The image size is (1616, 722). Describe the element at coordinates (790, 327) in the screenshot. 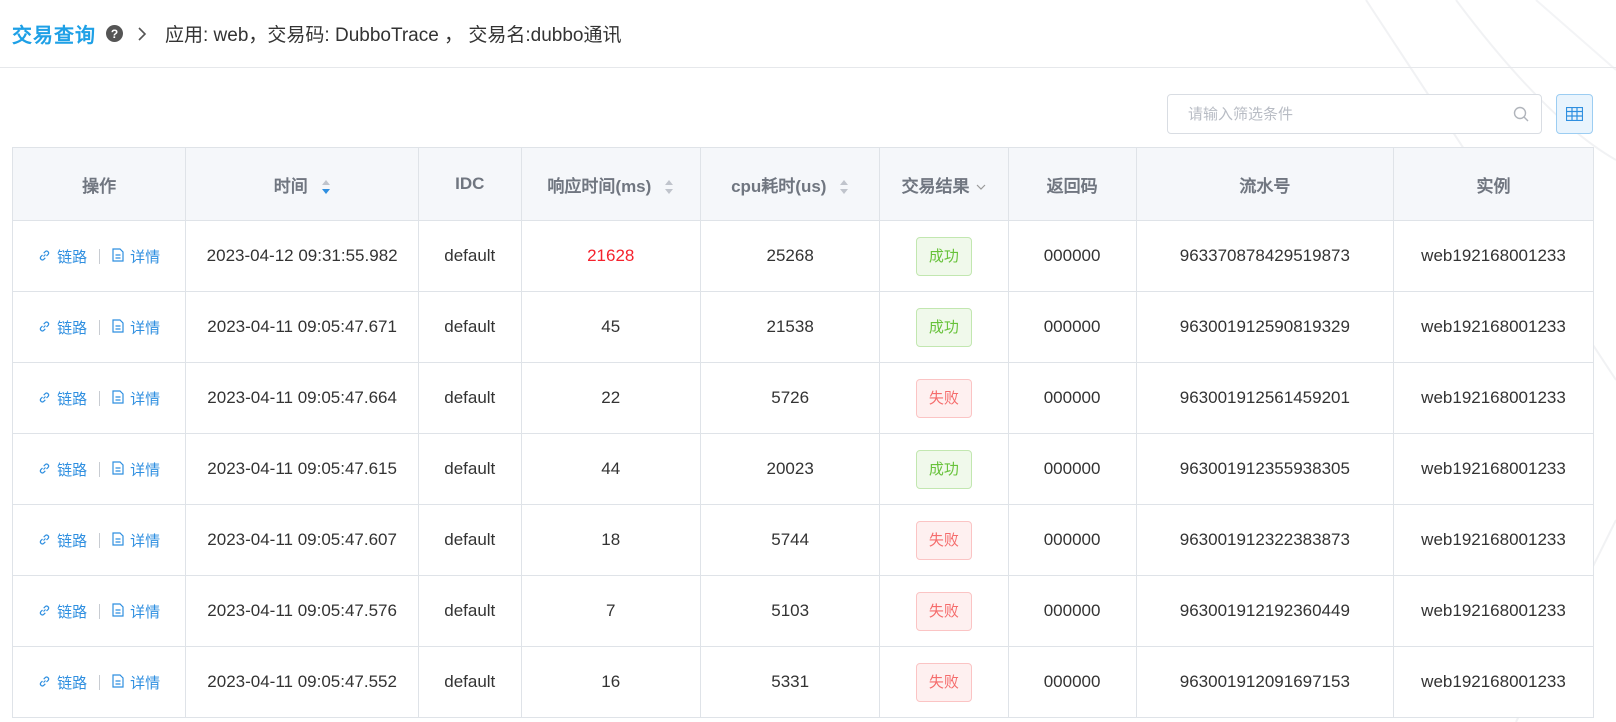

I see `cell-cpu-time: 21538` at that location.